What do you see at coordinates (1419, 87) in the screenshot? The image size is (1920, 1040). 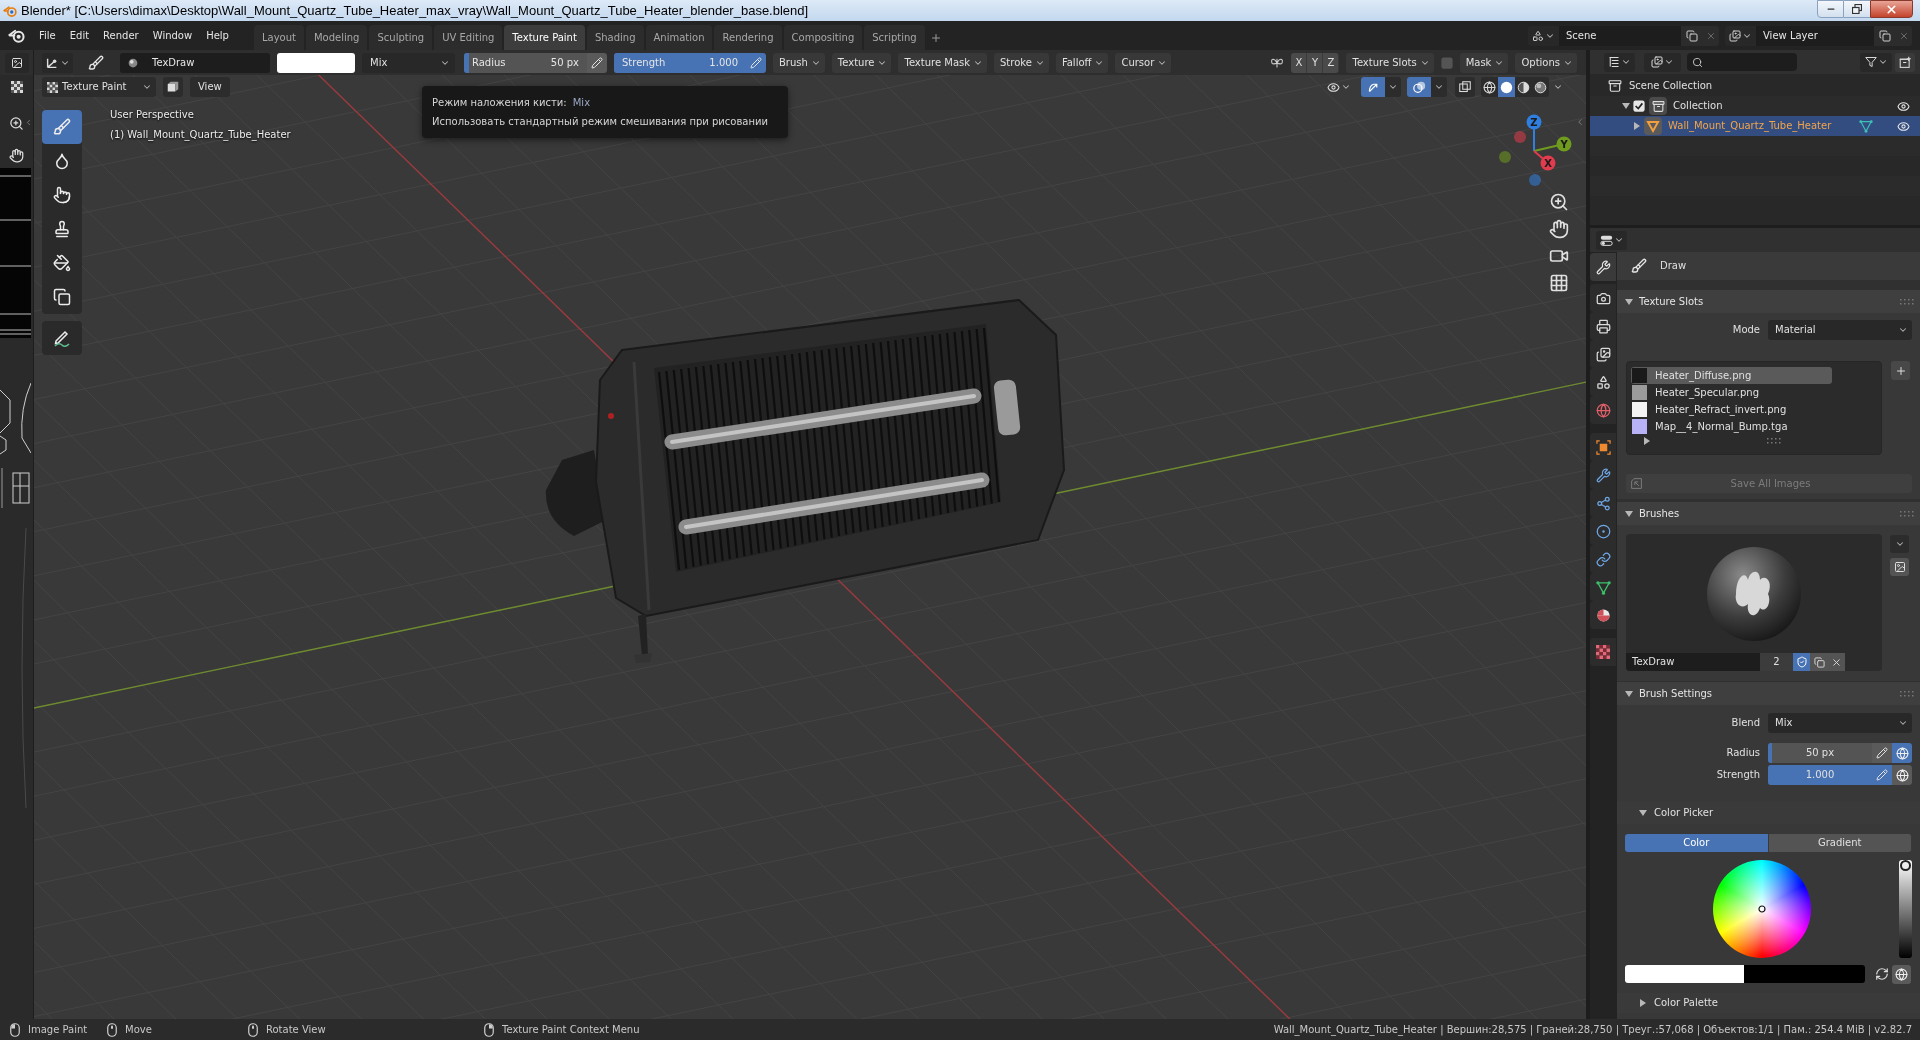 I see `overlays-toggle` at bounding box center [1419, 87].